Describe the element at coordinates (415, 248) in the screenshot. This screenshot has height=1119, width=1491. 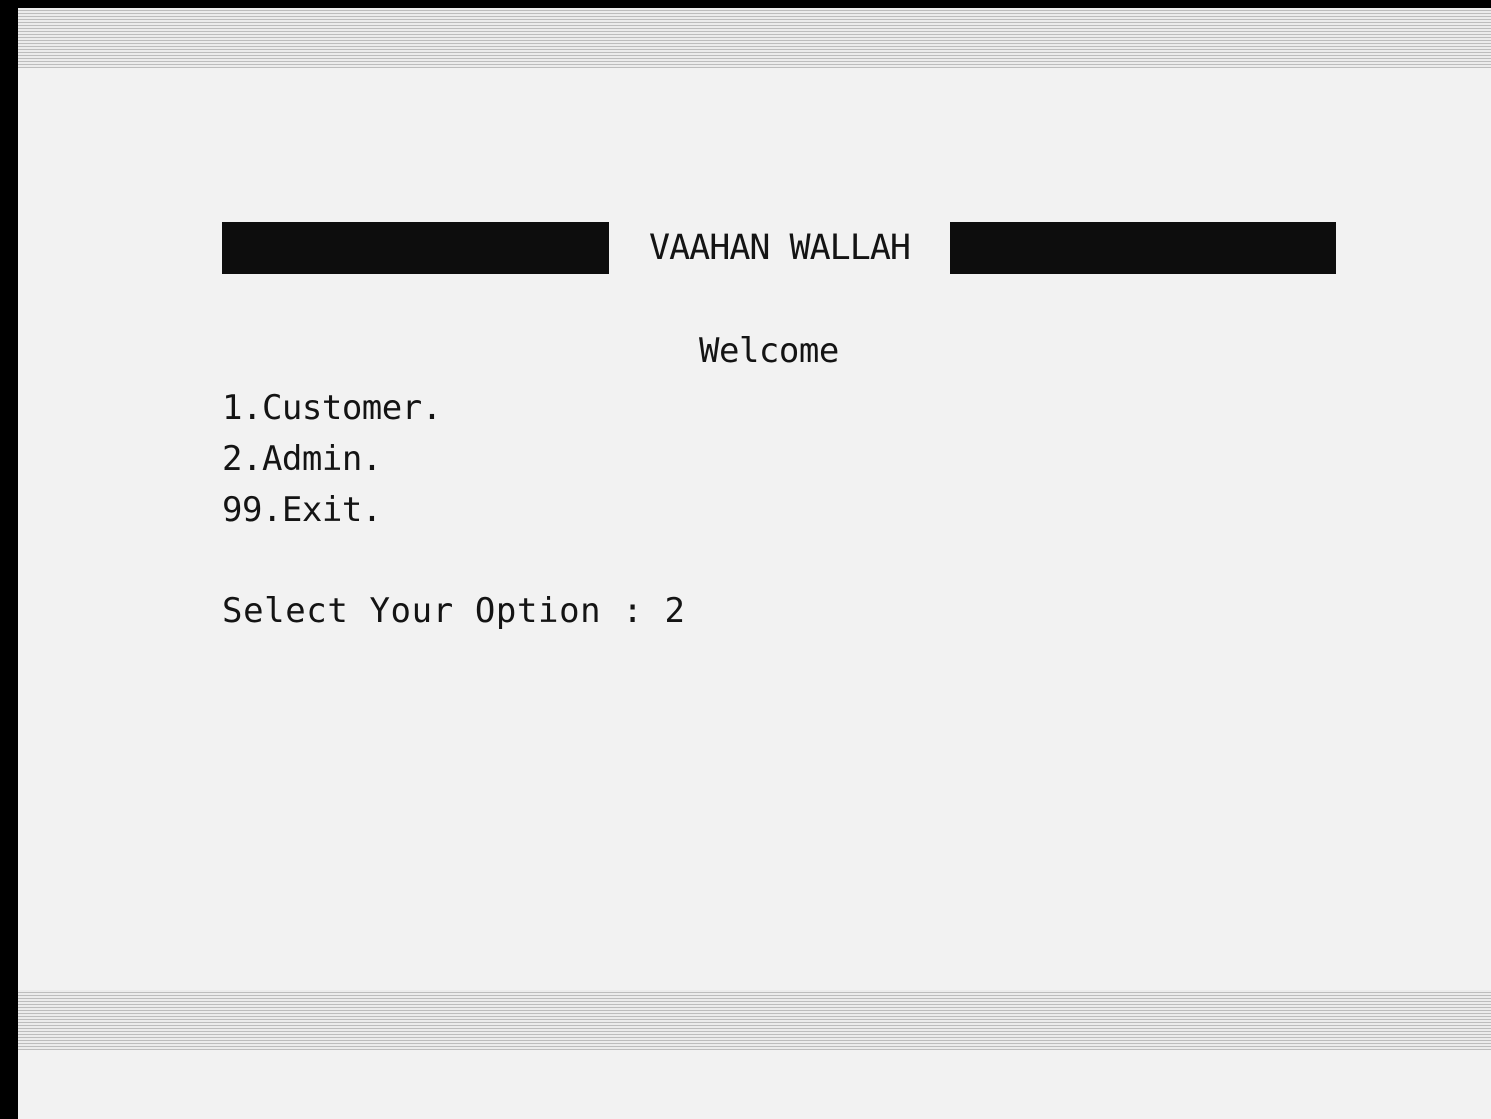
I see `title-bar-left` at that location.